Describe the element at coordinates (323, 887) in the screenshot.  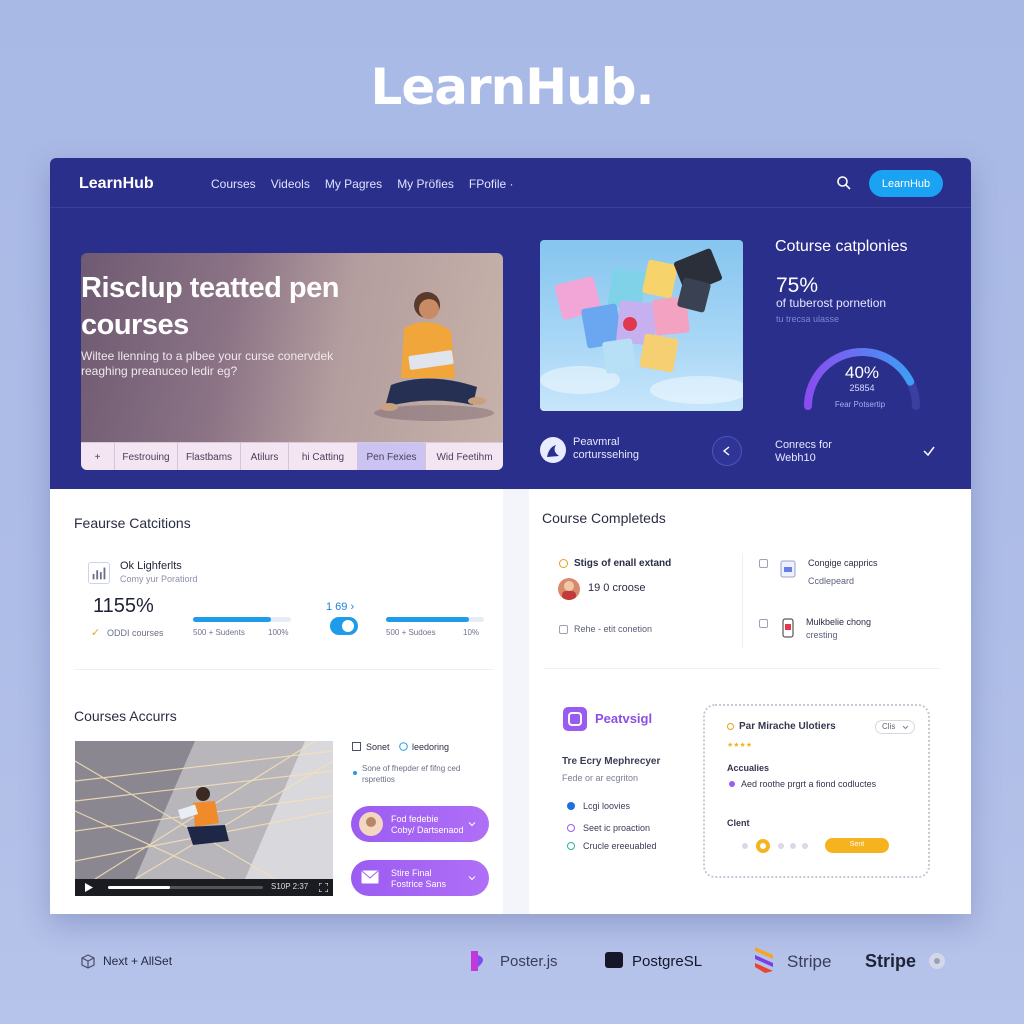
I see `fullscreen-icon` at that location.